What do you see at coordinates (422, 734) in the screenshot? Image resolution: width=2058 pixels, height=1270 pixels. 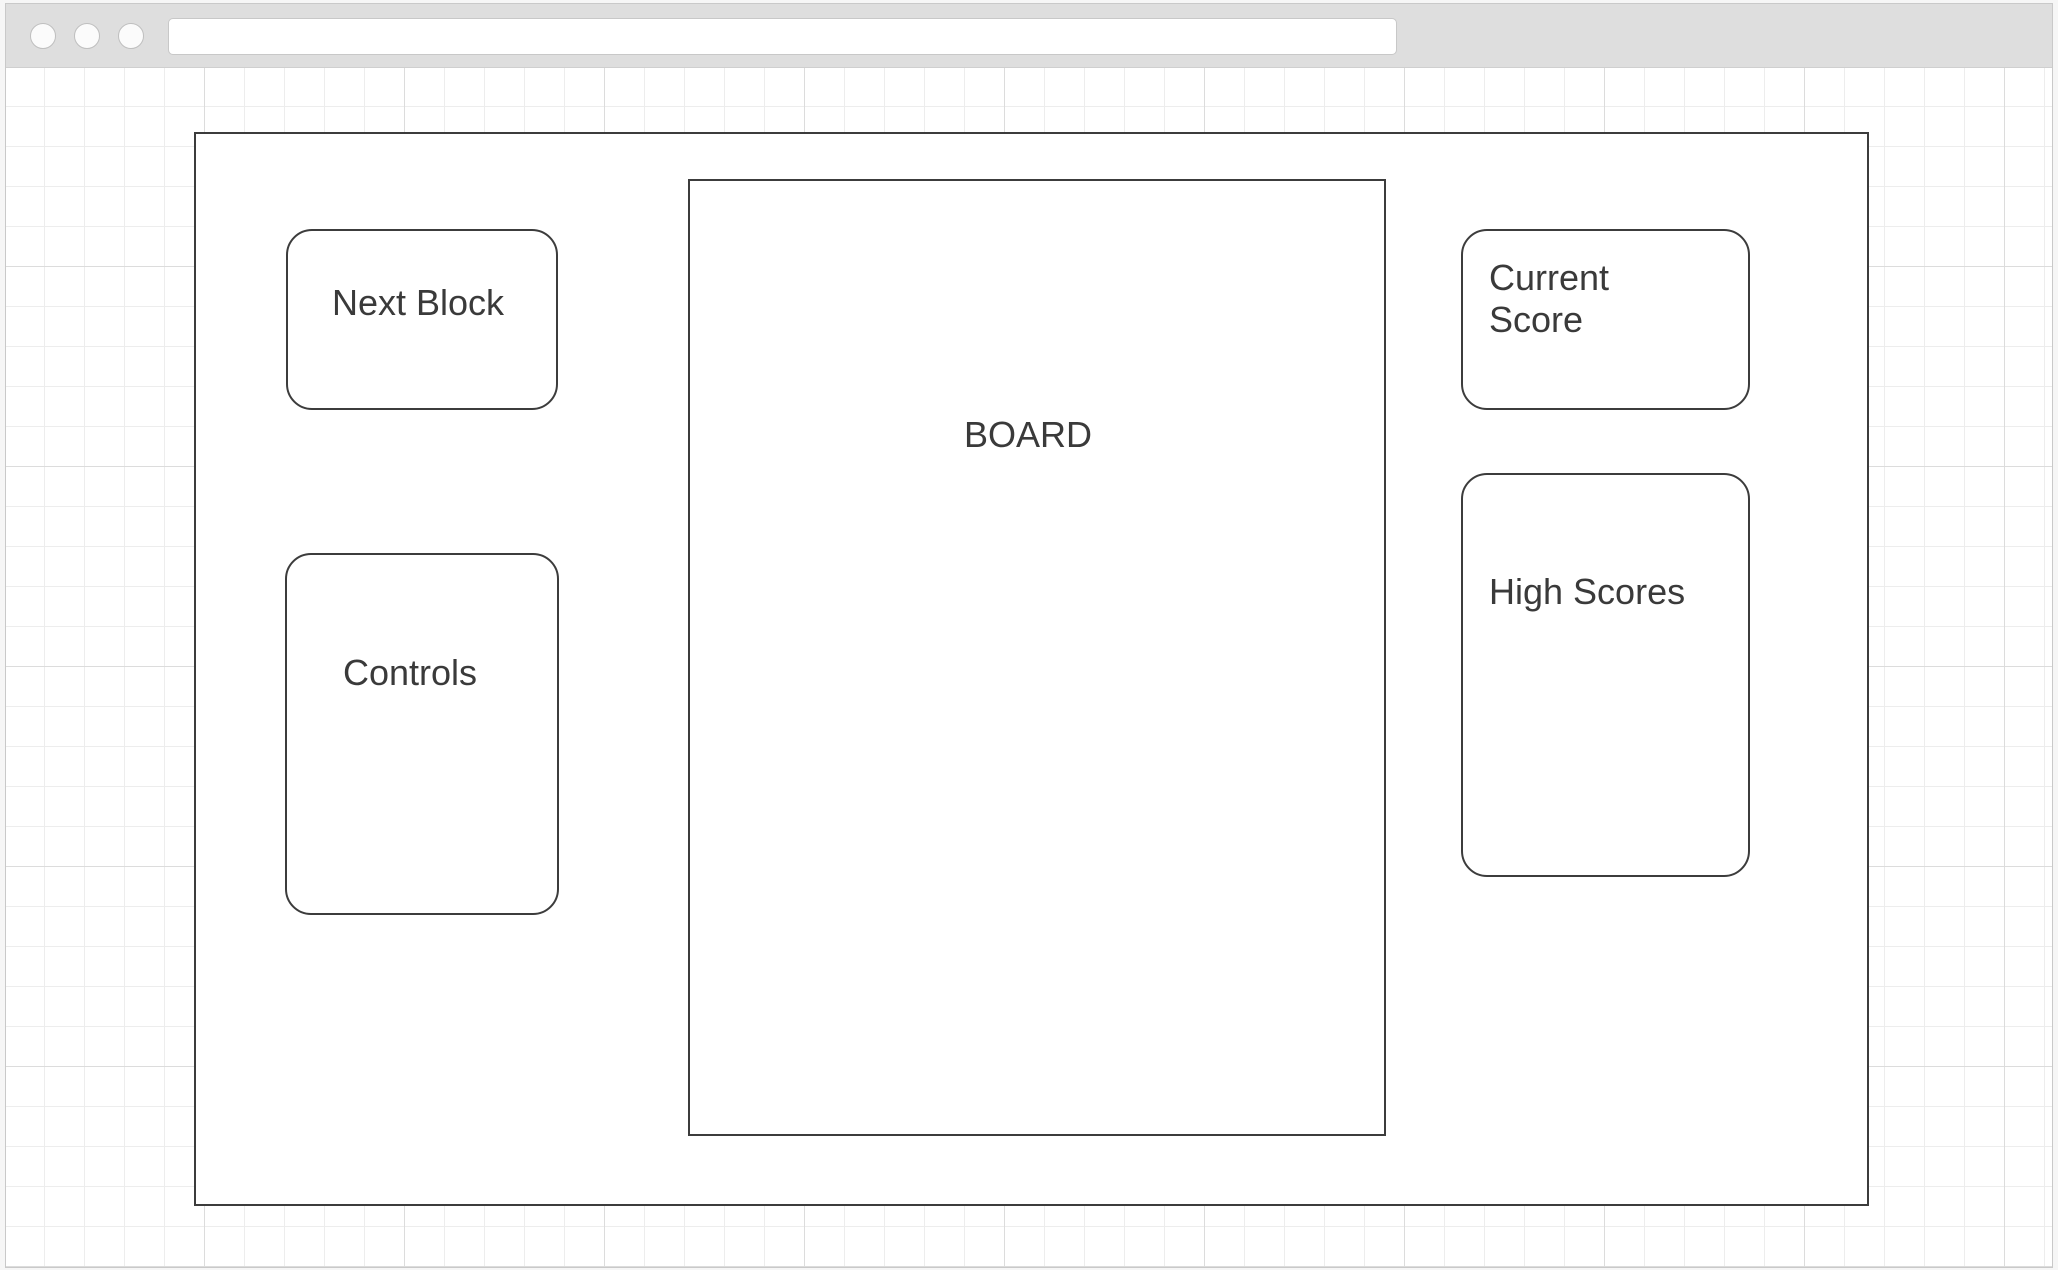 I see `controls-panel: Controls` at bounding box center [422, 734].